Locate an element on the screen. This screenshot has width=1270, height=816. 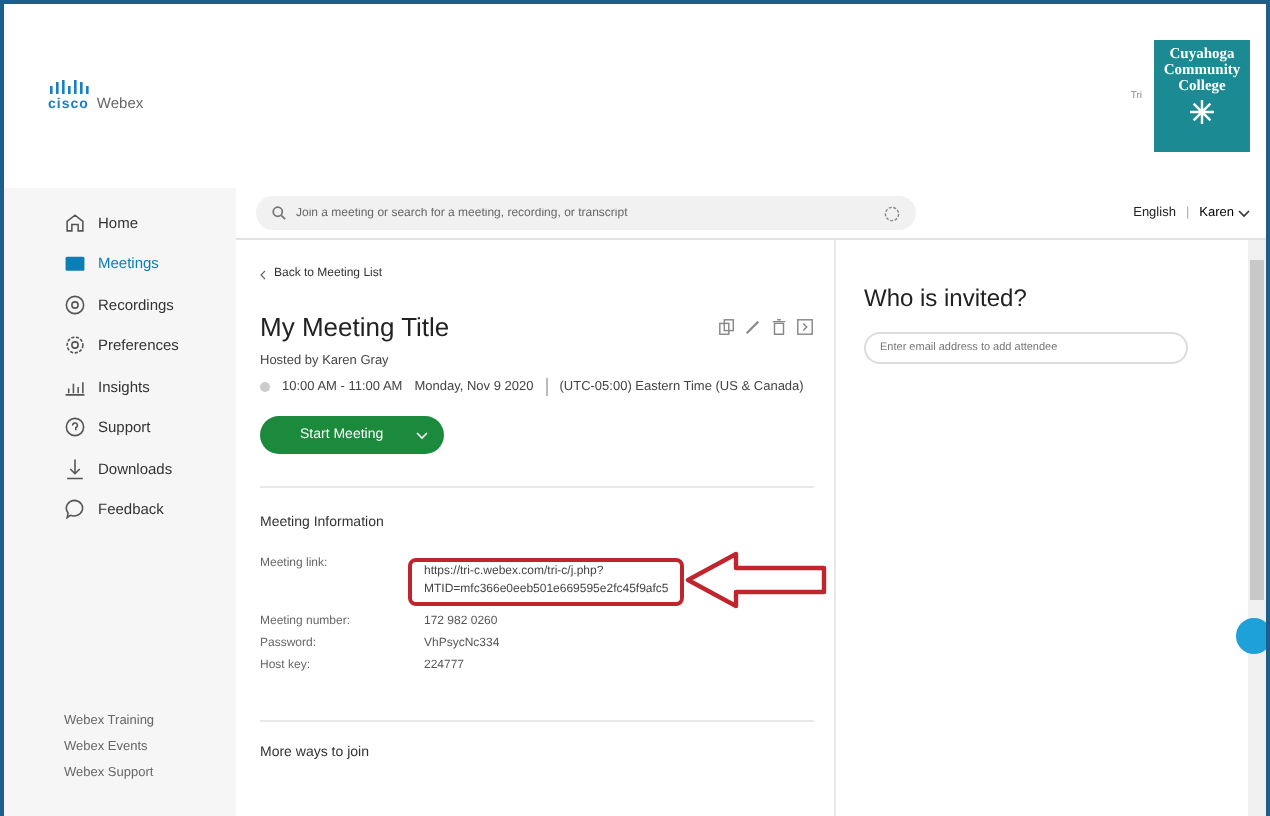
recordings-icon is located at coordinates (75, 304).